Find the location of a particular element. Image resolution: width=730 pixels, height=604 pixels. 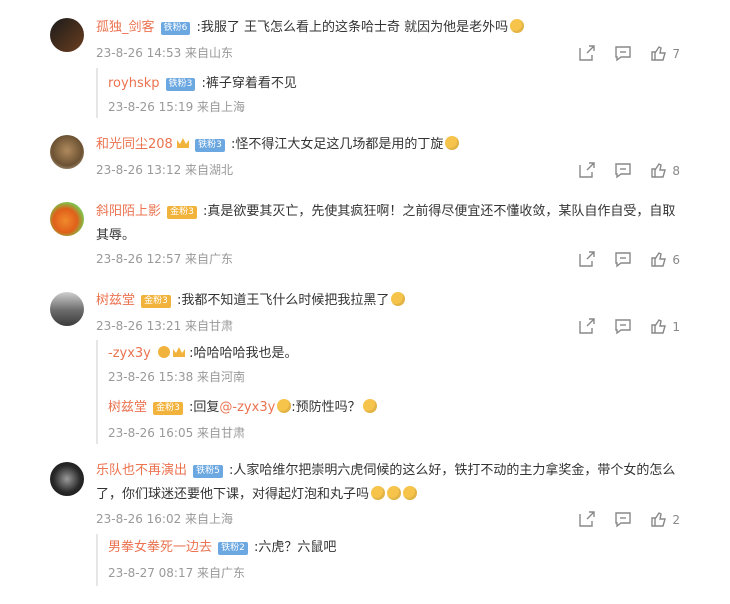

like-count: 7 is located at coordinates (676, 54).